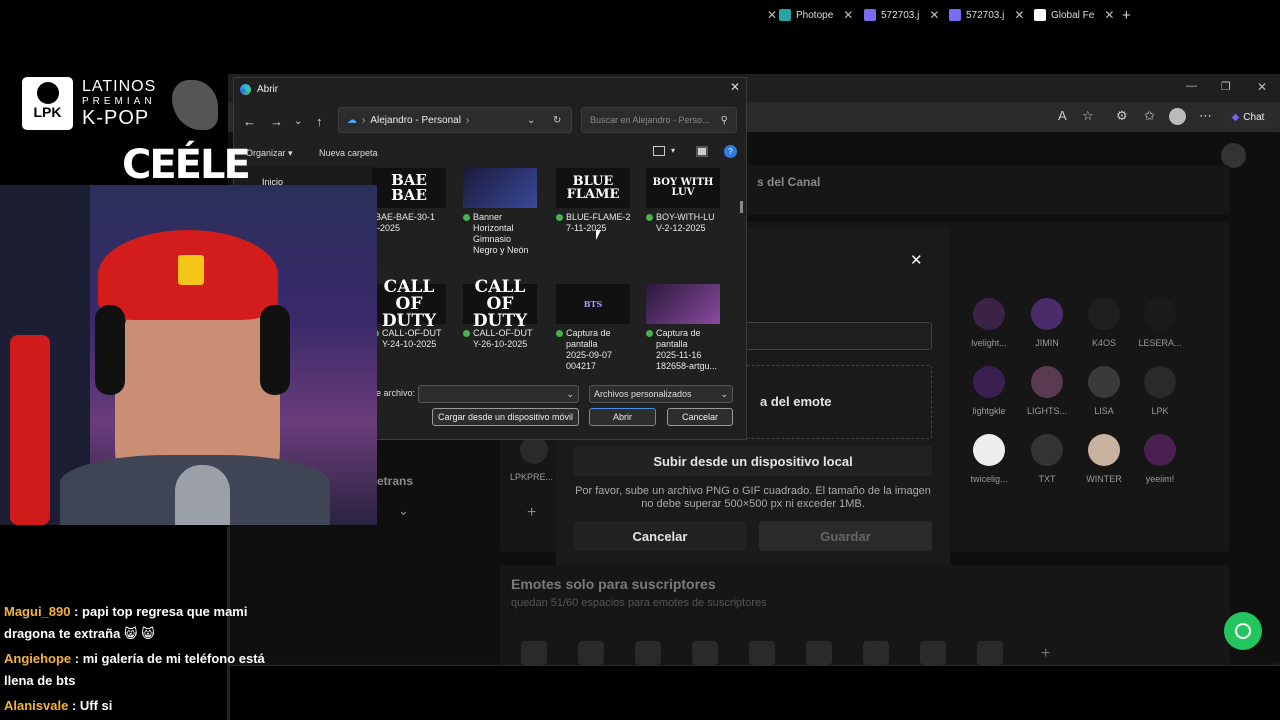 The width and height of the screenshot is (1280, 720). I want to click on emote-item: TXT, so click(1047, 459).